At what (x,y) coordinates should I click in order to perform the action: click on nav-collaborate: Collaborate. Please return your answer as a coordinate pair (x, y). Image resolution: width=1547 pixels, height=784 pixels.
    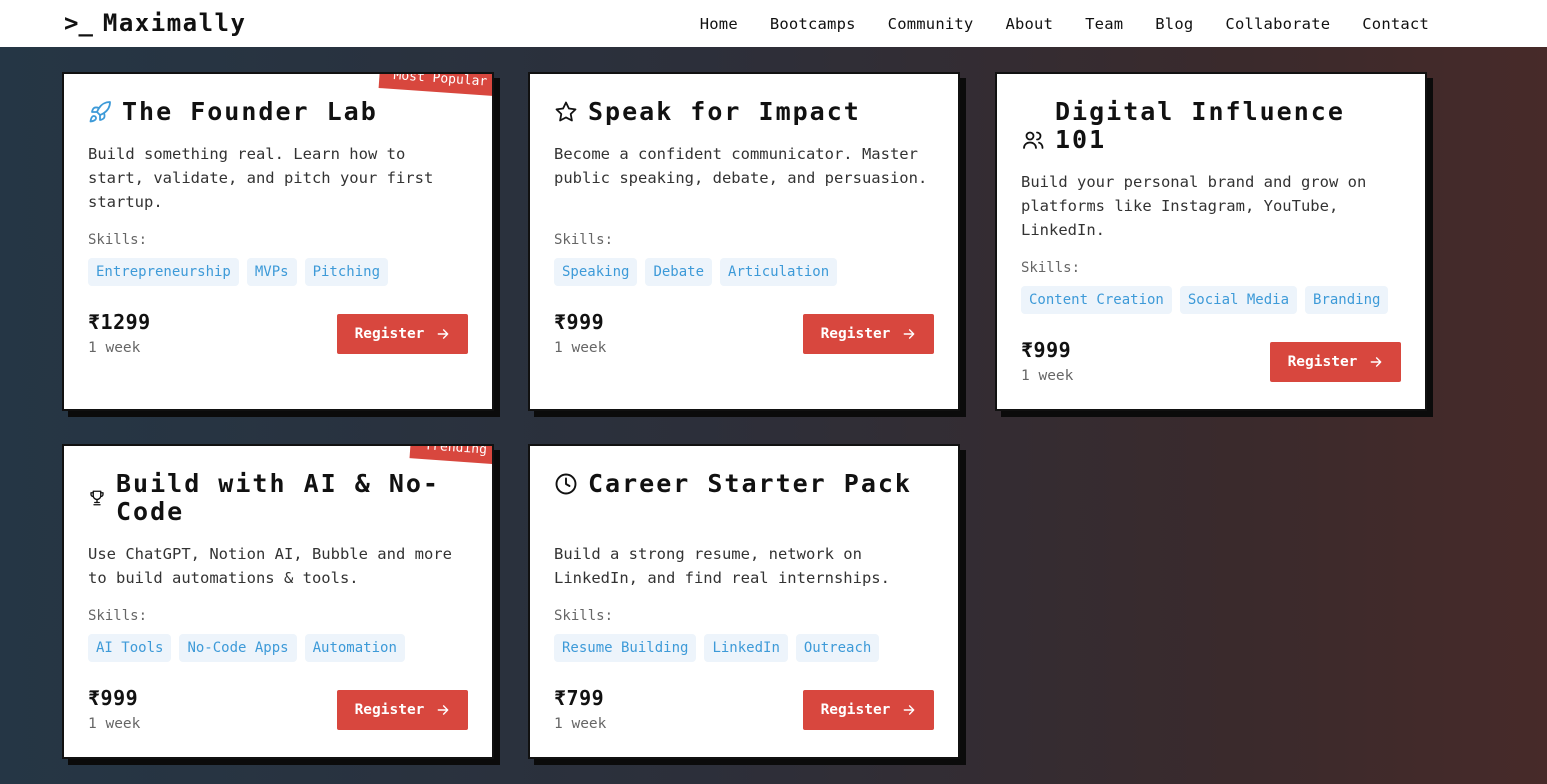
    Looking at the image, I should click on (1277, 24).